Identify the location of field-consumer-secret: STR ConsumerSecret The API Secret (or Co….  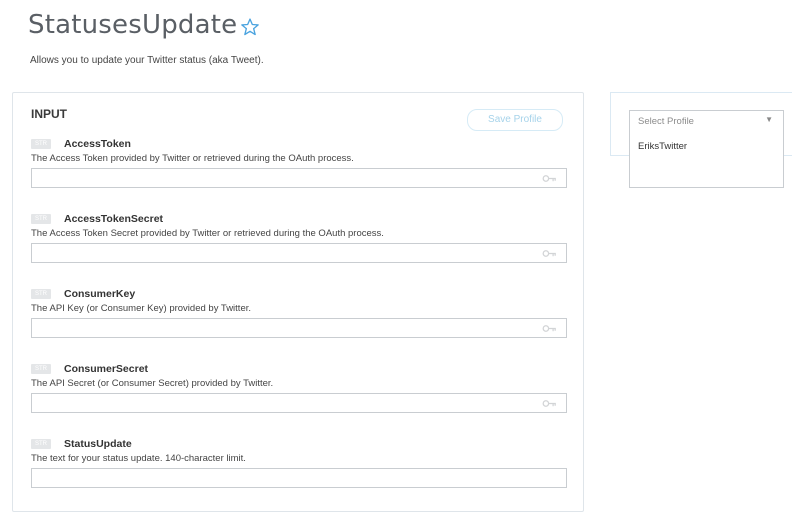
(299, 387).